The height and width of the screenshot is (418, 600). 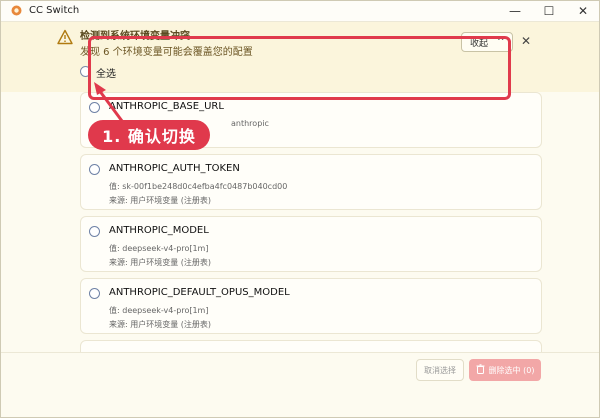 I want to click on variable-name: ANTHROPIC_MODEL, so click(x=159, y=230).